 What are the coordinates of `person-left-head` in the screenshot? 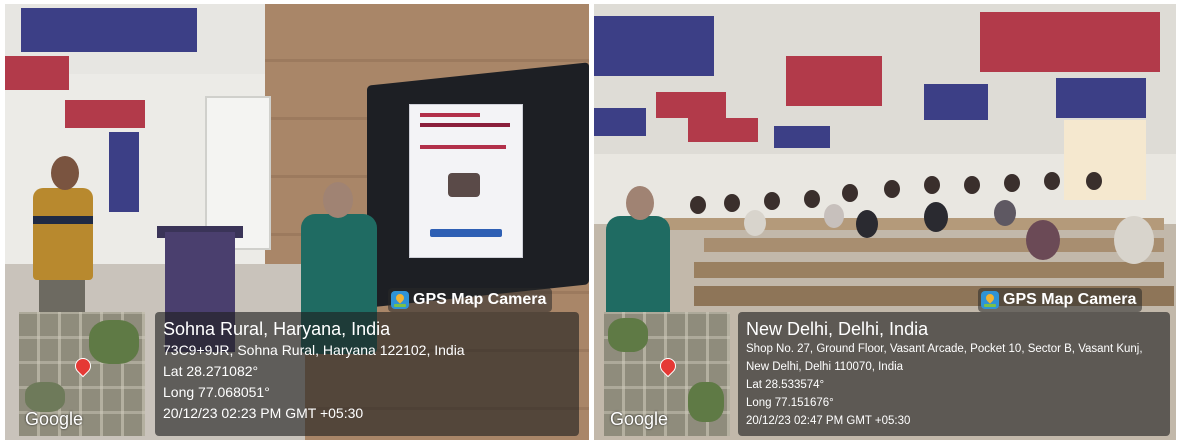 It's located at (65, 173).